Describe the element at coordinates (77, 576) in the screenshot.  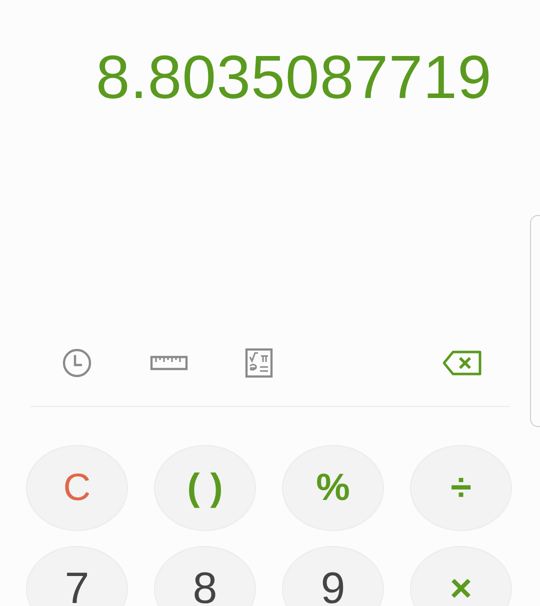
I see `calculator-key: 7` at that location.